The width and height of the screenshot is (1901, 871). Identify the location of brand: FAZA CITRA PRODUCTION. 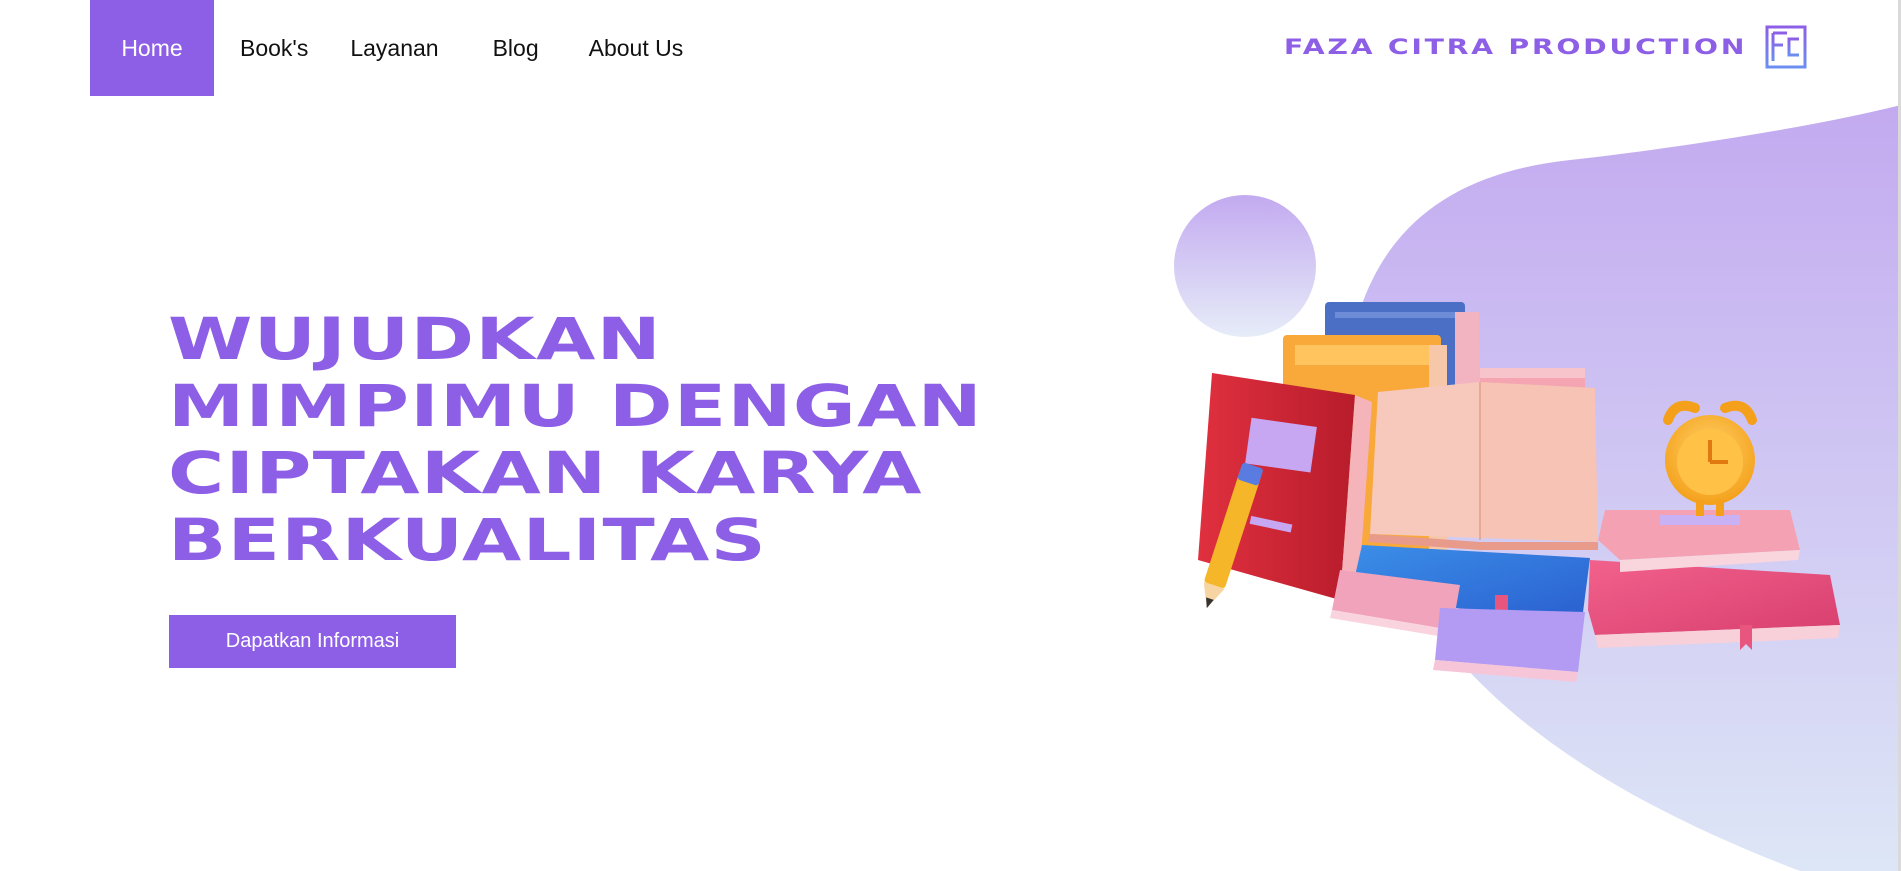
(1545, 47).